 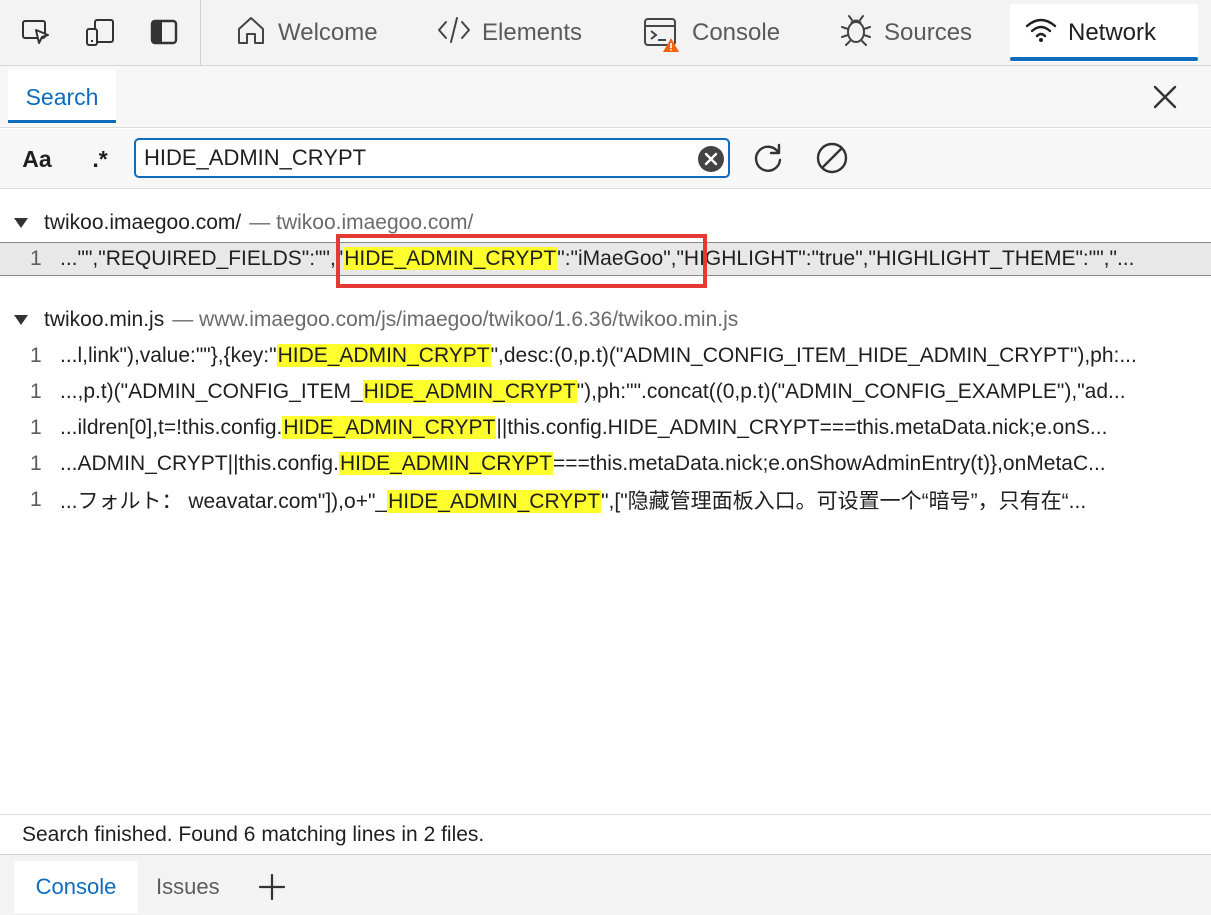 What do you see at coordinates (856, 33) in the screenshot?
I see `bug-icon` at bounding box center [856, 33].